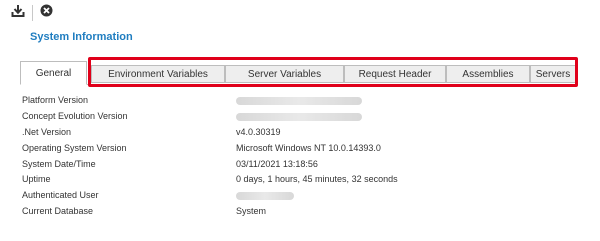 The image size is (600, 241). I want to click on close-circle-icon, so click(46, 13).